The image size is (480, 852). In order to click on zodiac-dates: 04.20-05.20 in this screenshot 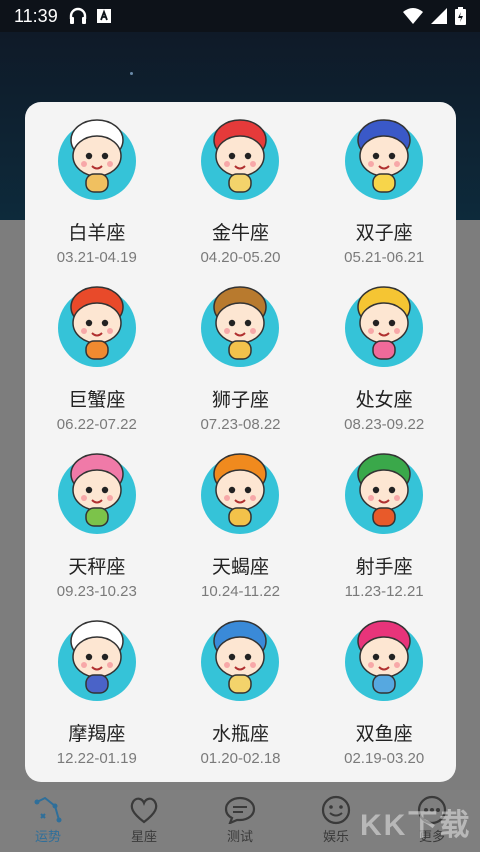, I will do `click(240, 257)`.